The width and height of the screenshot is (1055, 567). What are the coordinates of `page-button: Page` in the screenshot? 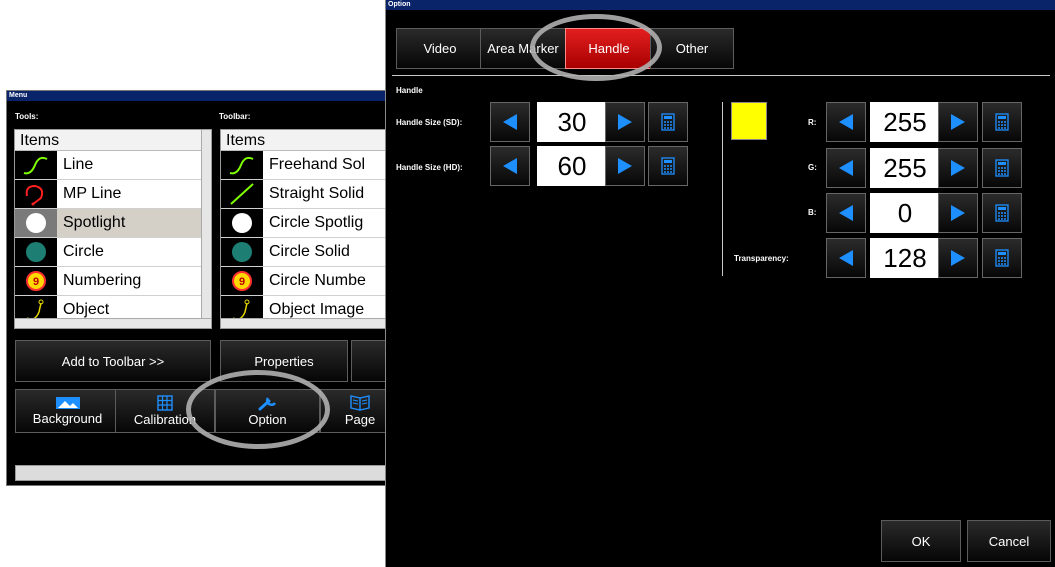 It's located at (354, 411).